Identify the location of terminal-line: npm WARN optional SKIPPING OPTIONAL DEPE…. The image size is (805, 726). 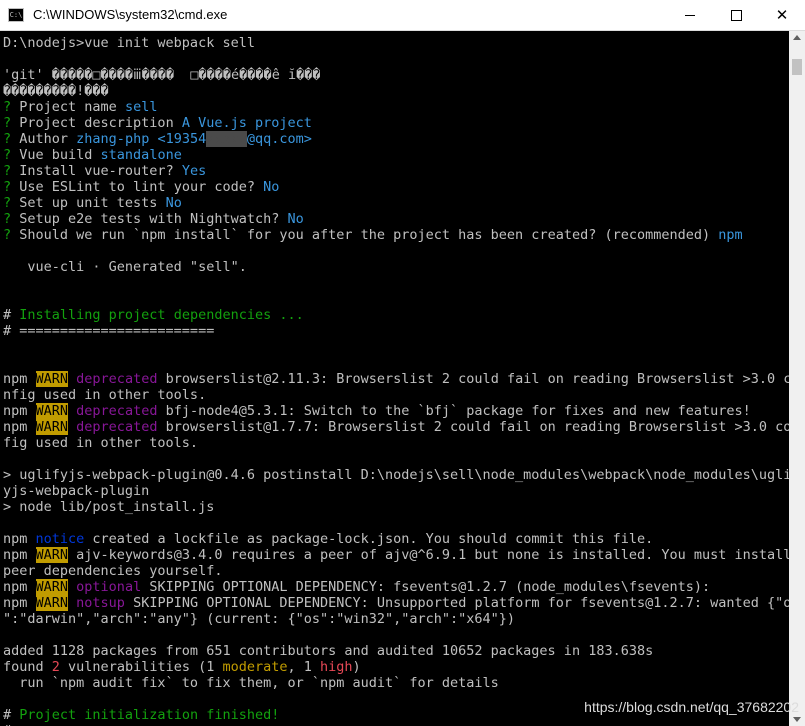
(356, 587).